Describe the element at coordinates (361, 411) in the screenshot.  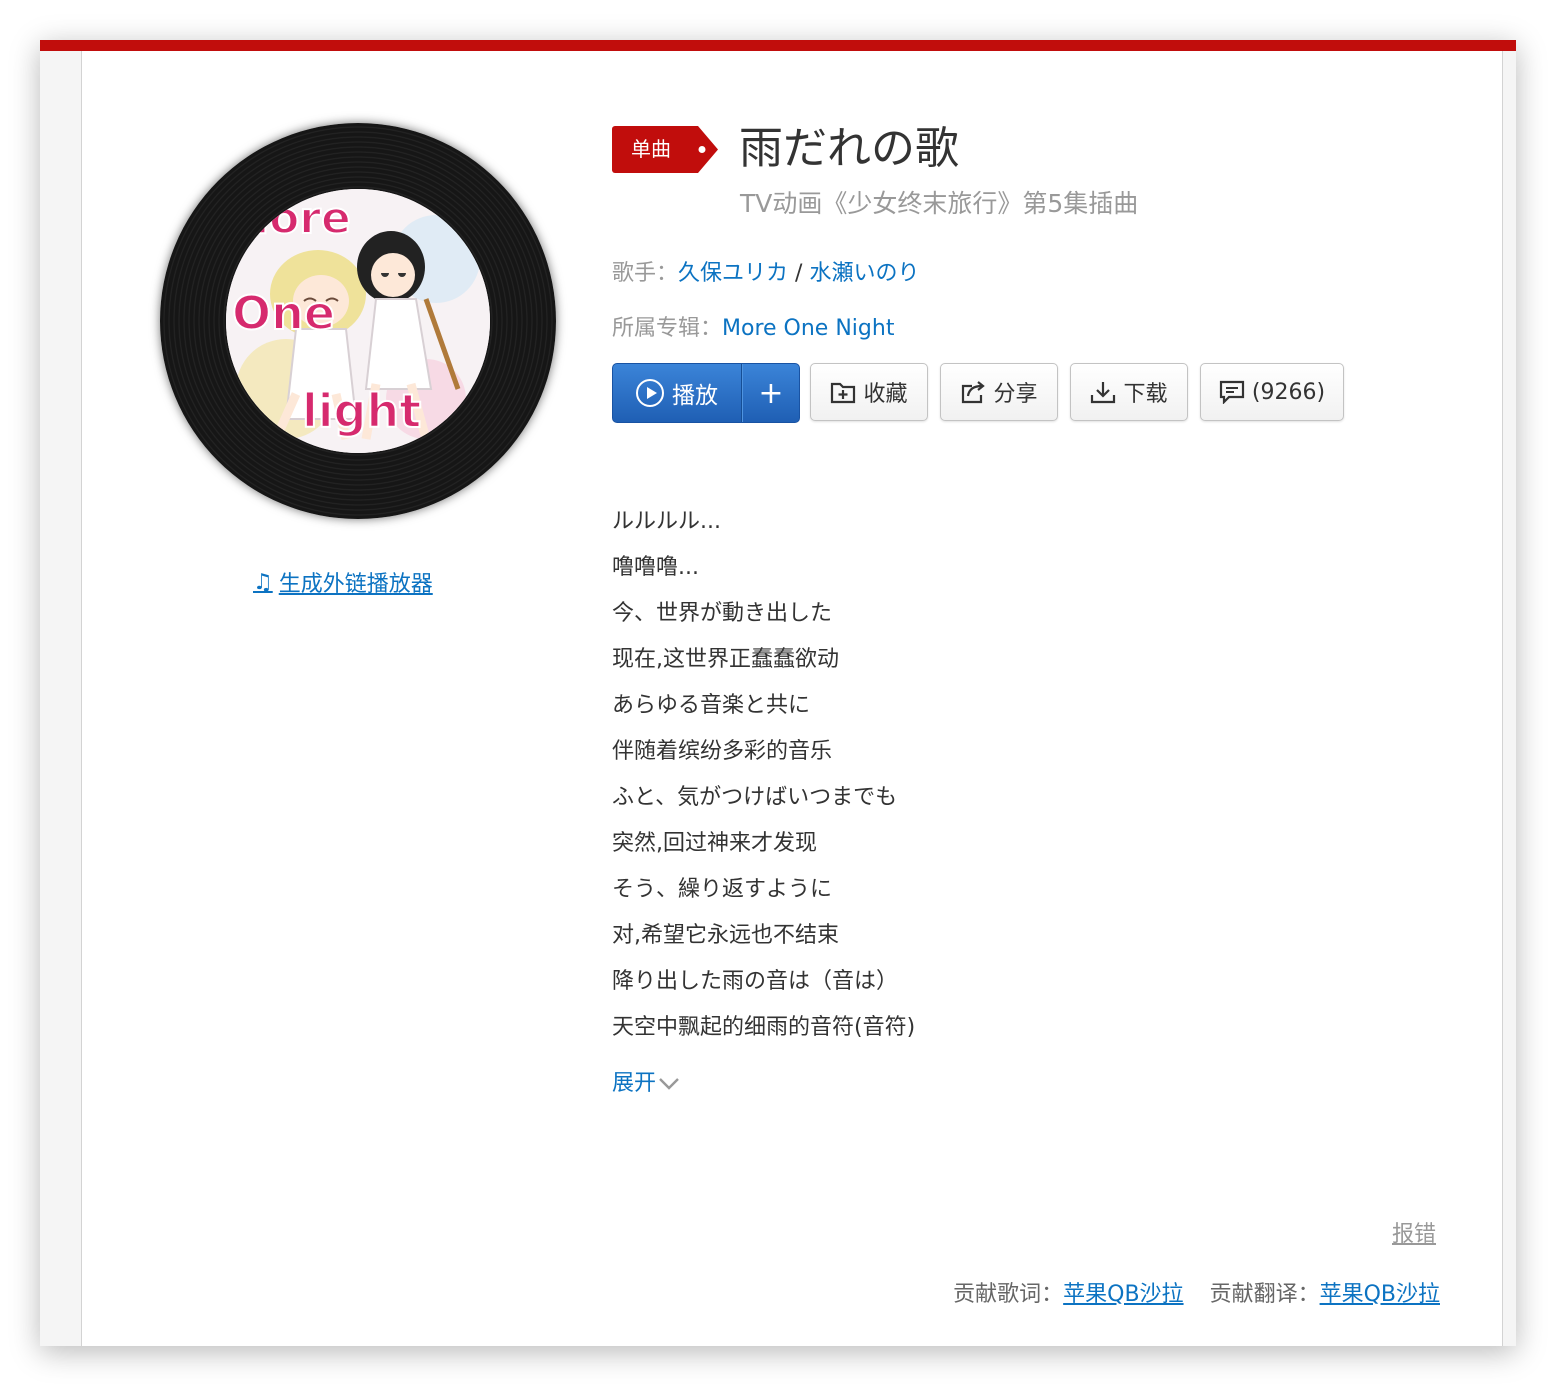
I see `cover-text-3: light` at that location.